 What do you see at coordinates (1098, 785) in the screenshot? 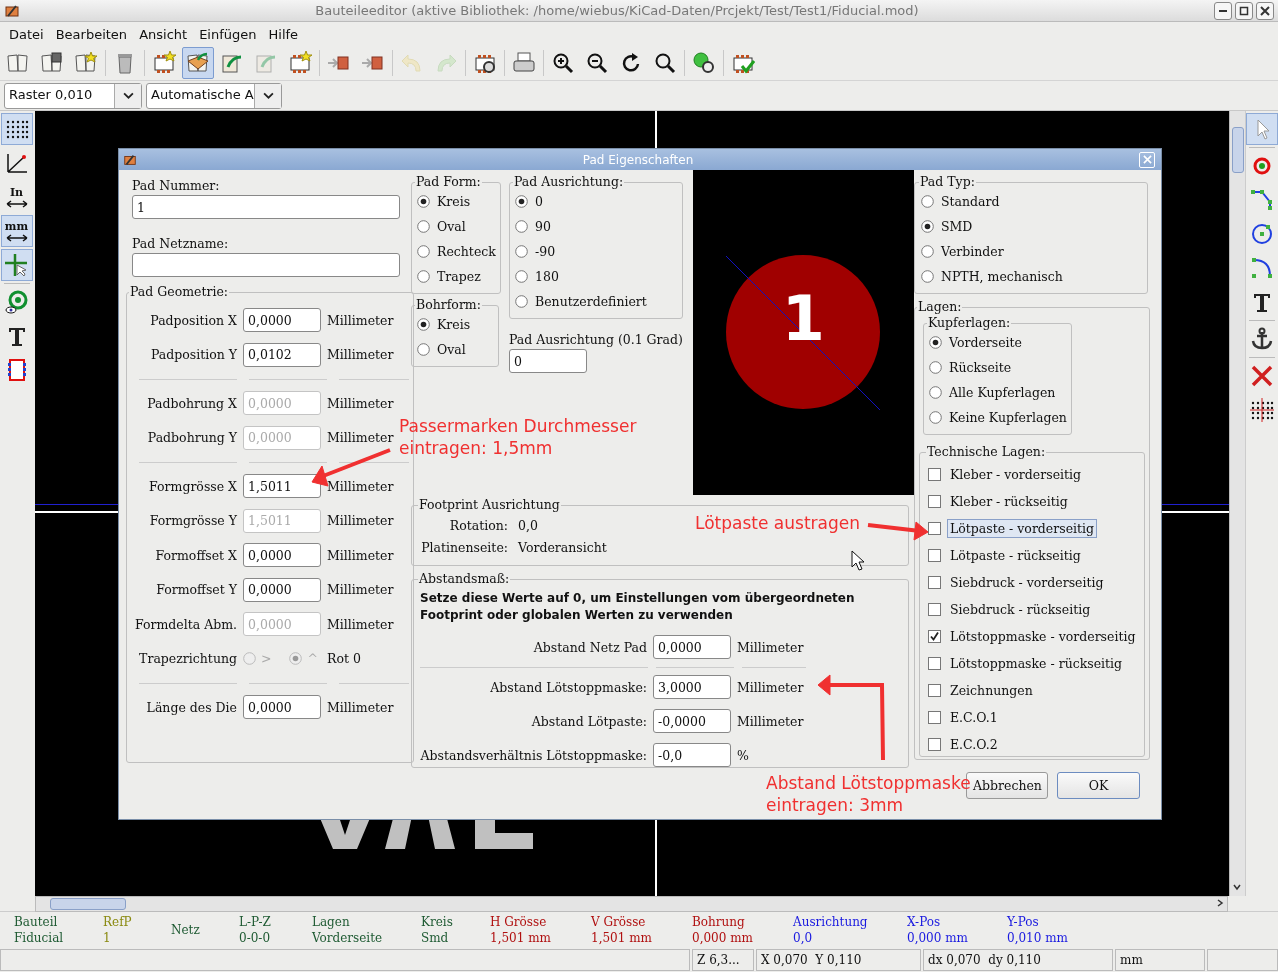
I see `dialog-button: OK` at bounding box center [1098, 785].